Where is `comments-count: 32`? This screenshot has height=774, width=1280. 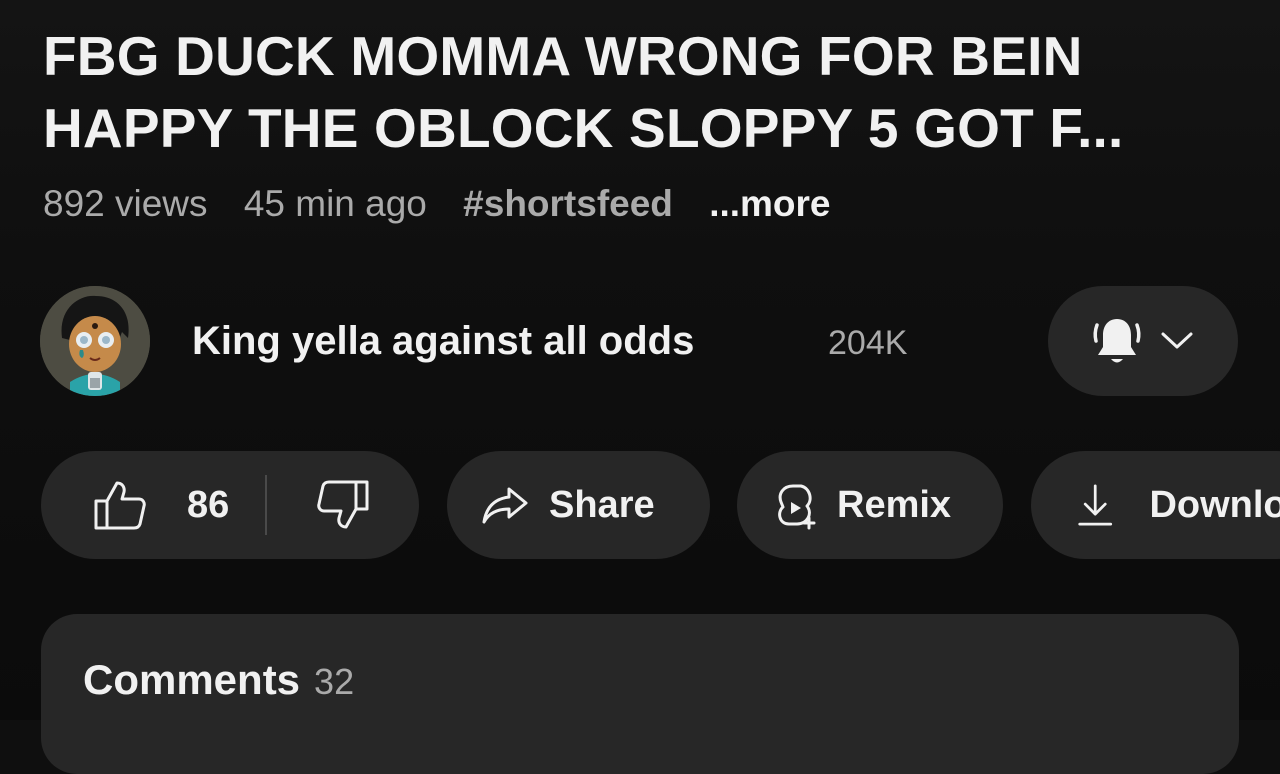 comments-count: 32 is located at coordinates (334, 681).